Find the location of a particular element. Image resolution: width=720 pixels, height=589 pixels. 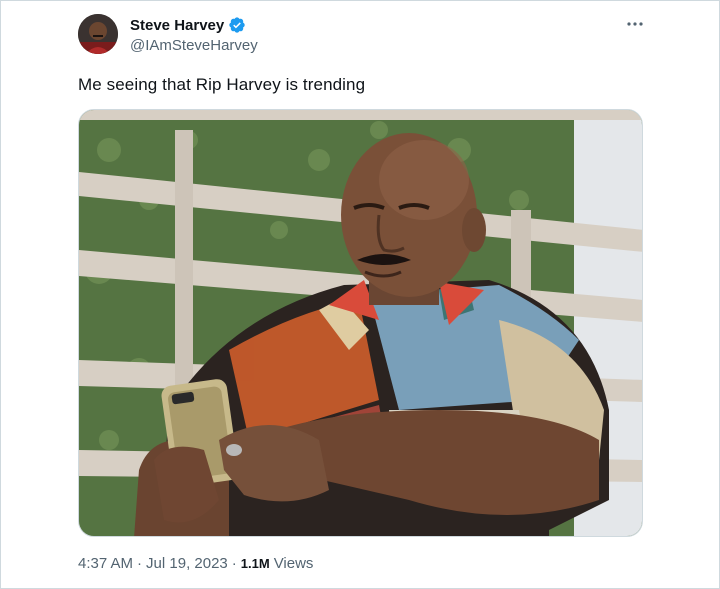

tweet-date: Jul 19, 2023 is located at coordinates (187, 563).